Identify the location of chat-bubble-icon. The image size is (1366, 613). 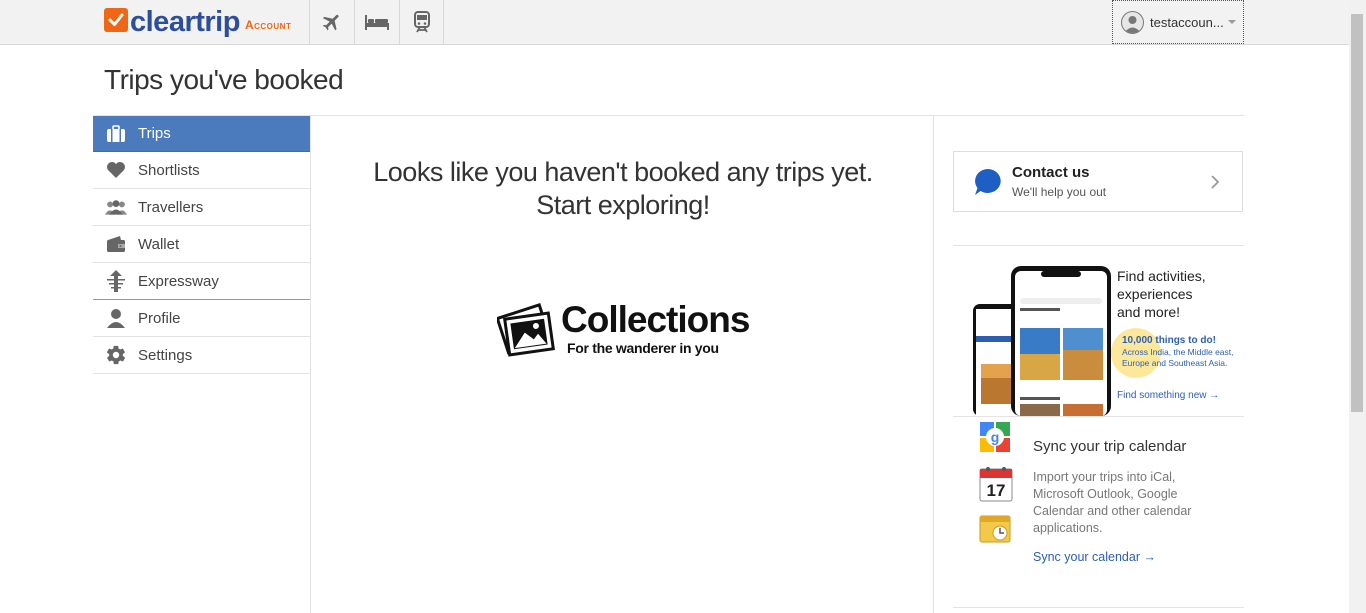
(988, 181).